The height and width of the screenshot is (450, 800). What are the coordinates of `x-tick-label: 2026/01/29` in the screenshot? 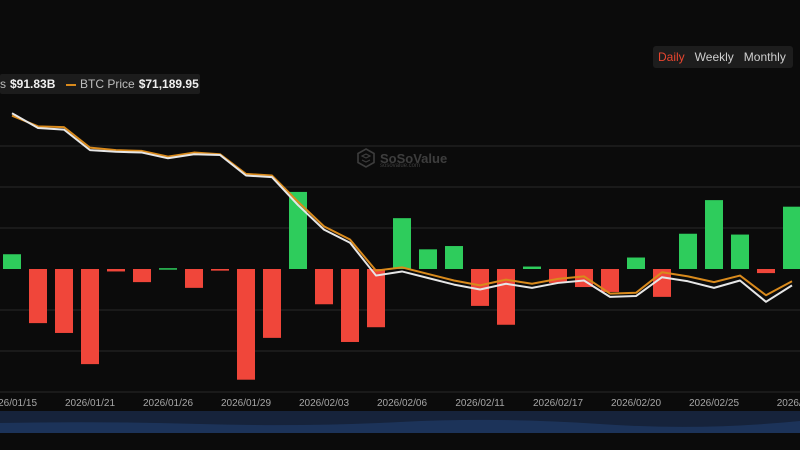 It's located at (246, 403).